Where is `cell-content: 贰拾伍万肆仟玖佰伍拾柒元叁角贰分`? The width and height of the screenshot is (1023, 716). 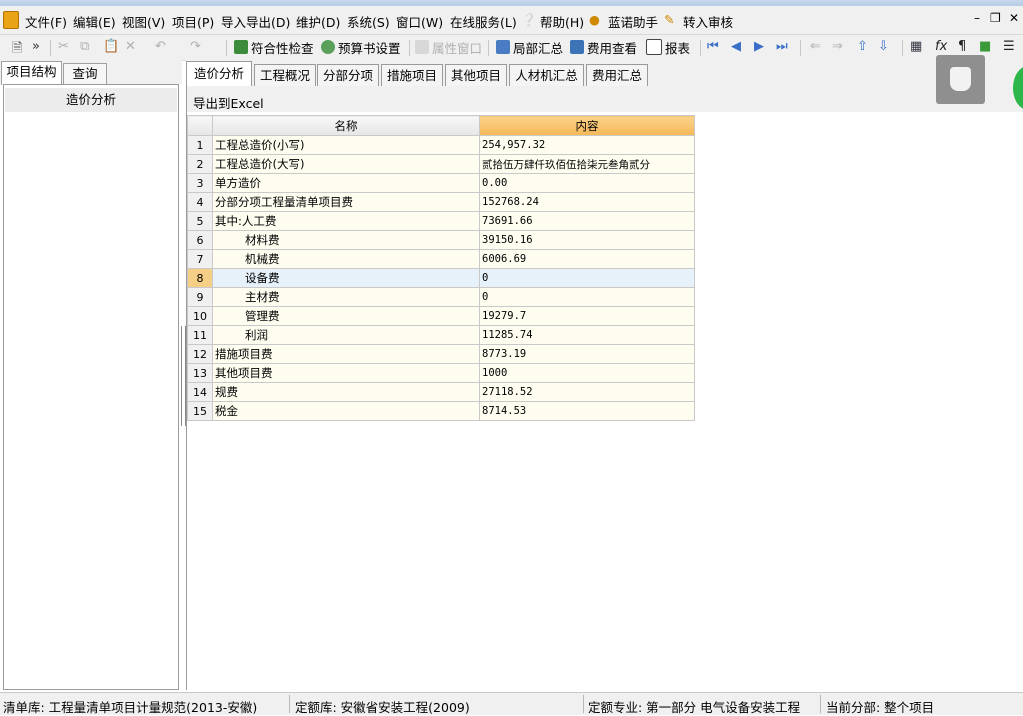
cell-content: 贰拾伍万肆仟玖佰伍拾柒元叁角贰分 is located at coordinates (587, 164).